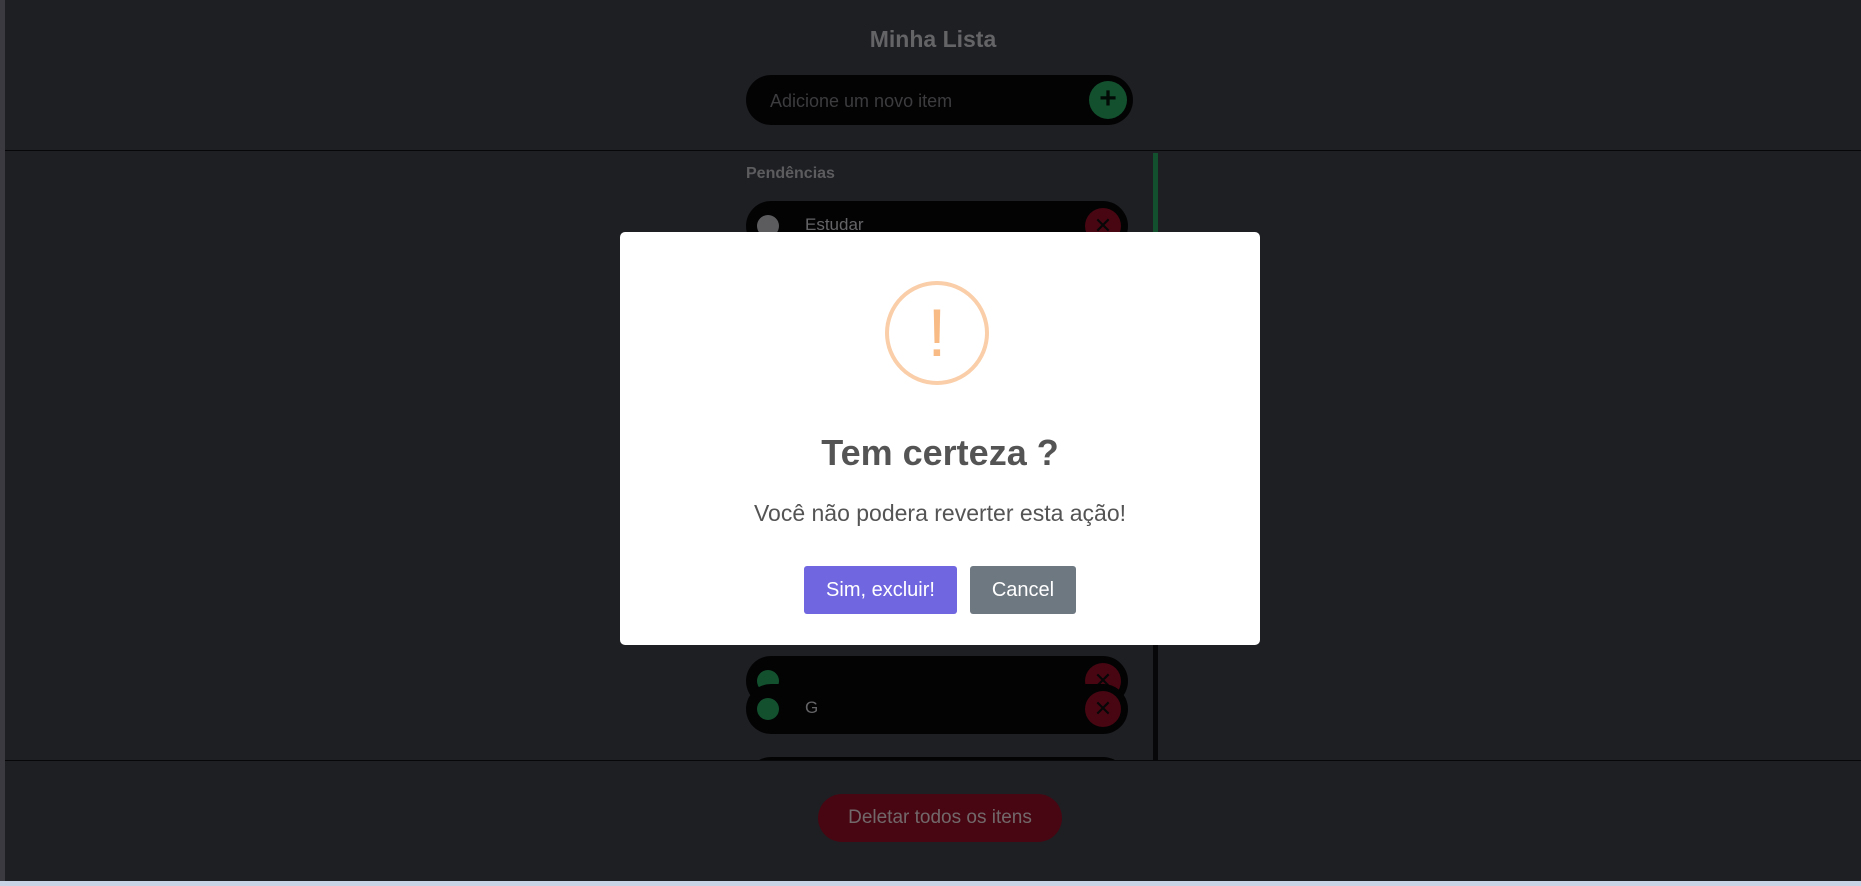 This screenshot has width=1861, height=886. I want to click on confirm-delete-button: Sim, excluir!, so click(880, 590).